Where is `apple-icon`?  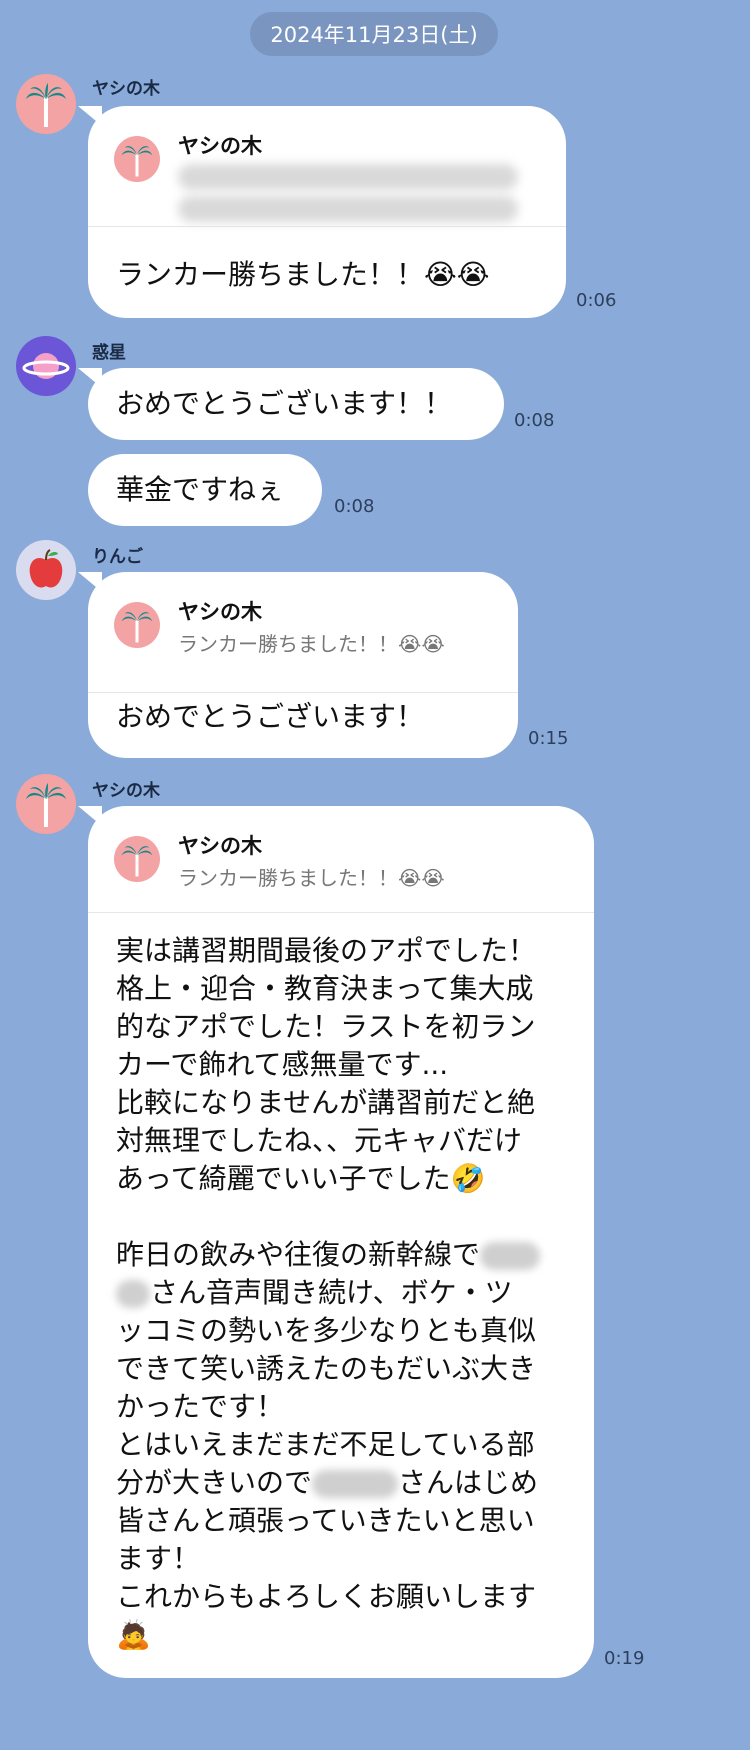 apple-icon is located at coordinates (46, 568).